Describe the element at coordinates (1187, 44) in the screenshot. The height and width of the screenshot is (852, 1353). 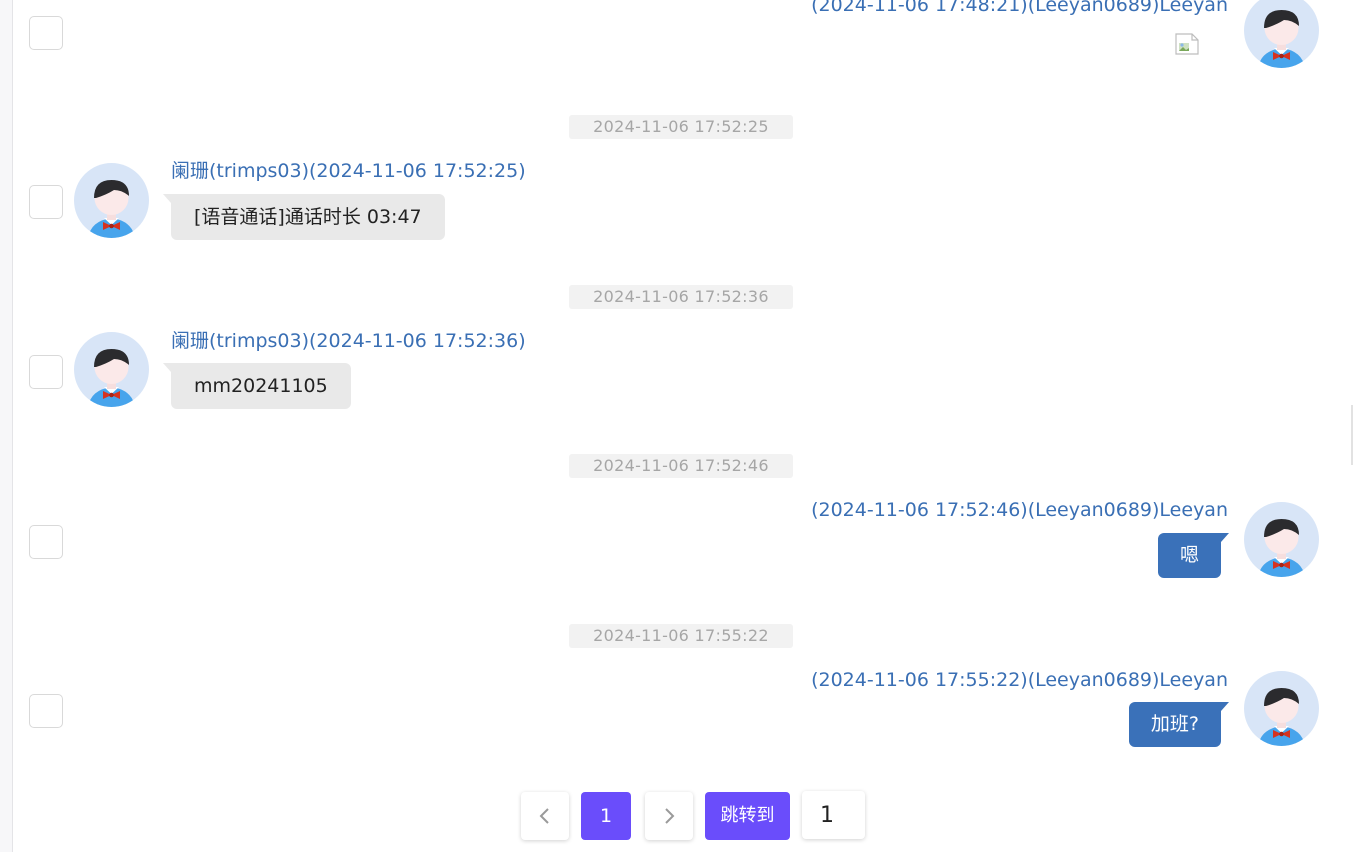
I see `broken-image-icon` at that location.